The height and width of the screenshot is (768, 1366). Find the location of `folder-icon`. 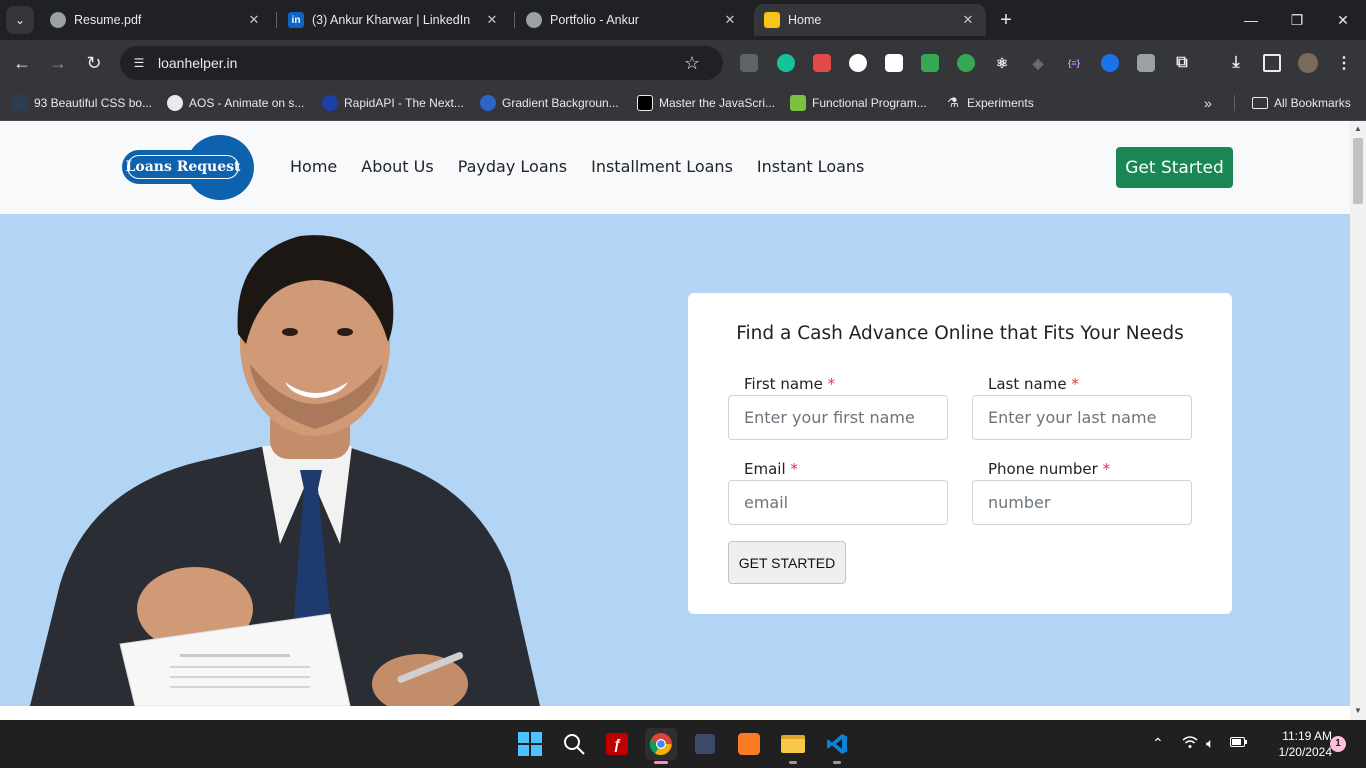

folder-icon is located at coordinates (793, 744).